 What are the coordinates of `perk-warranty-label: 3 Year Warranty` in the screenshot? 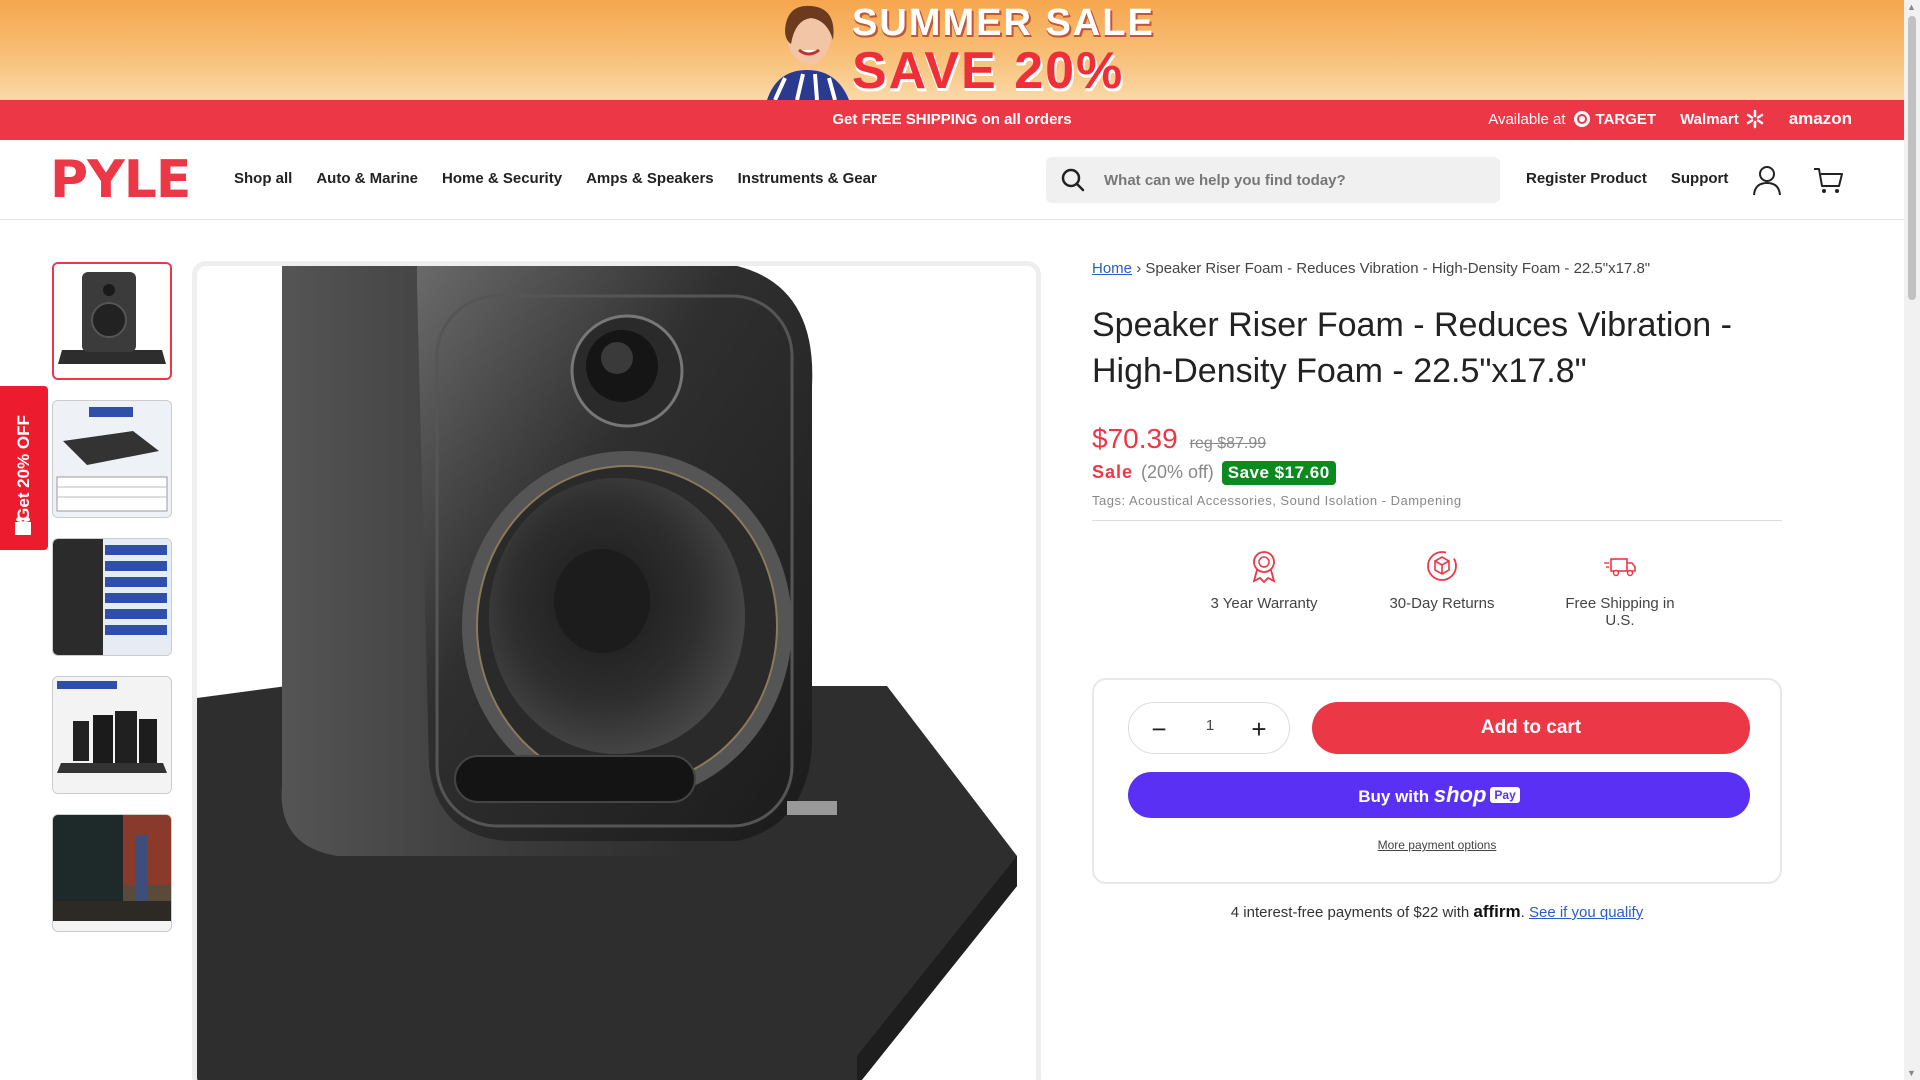 It's located at (1264, 603).